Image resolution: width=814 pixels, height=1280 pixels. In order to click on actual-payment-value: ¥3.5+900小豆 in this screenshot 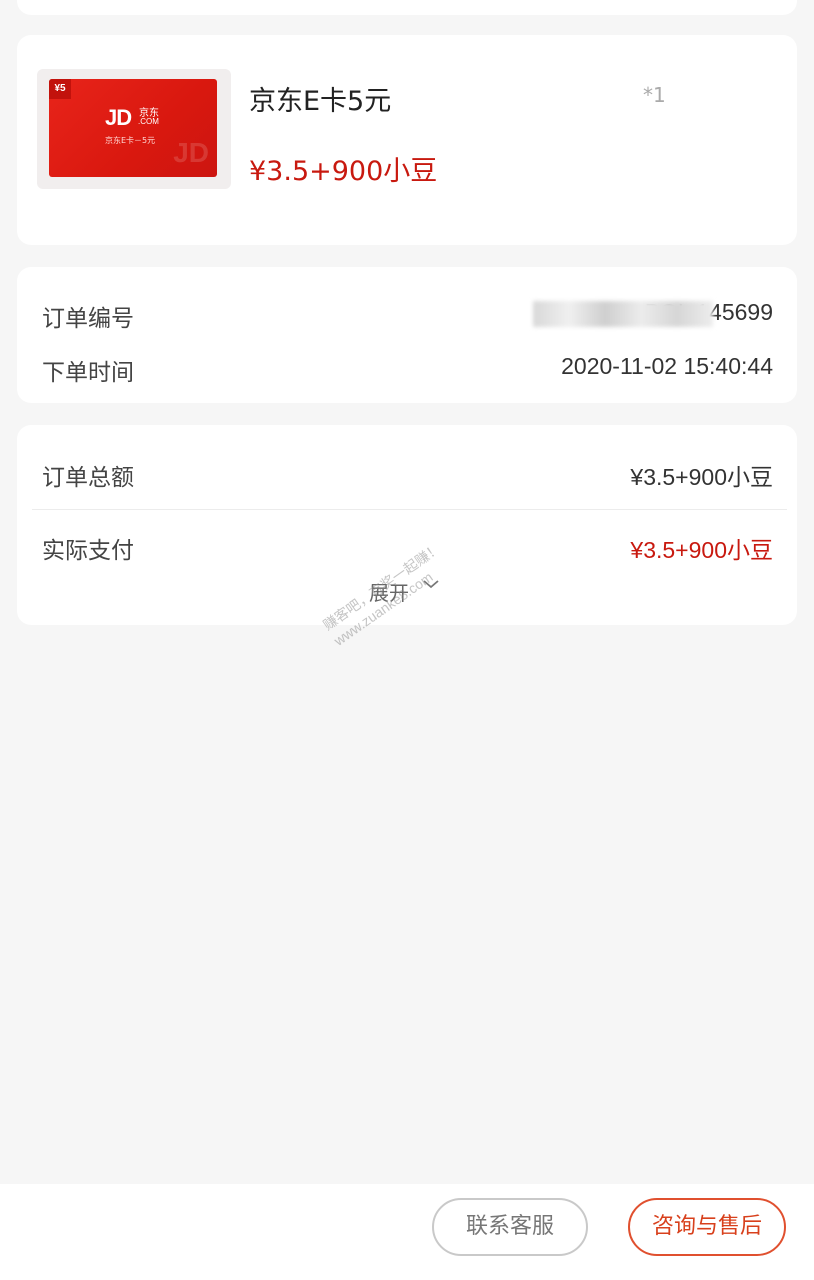, I will do `click(701, 550)`.